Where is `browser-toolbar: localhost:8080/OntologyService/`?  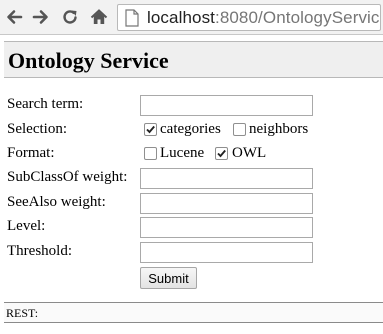
browser-toolbar: localhost:8080/OntologyService/ is located at coordinates (191, 17).